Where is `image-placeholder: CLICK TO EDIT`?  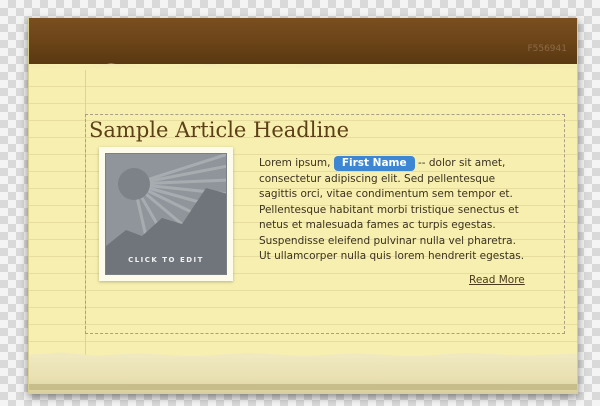 image-placeholder: CLICK TO EDIT is located at coordinates (166, 214).